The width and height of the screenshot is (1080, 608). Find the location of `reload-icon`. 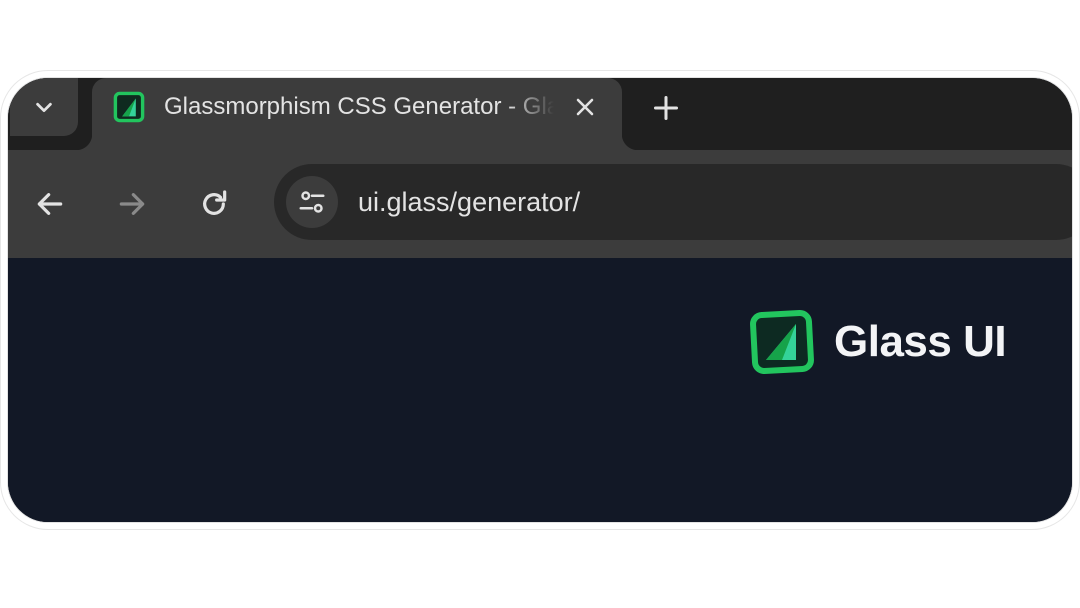

reload-icon is located at coordinates (215, 202).